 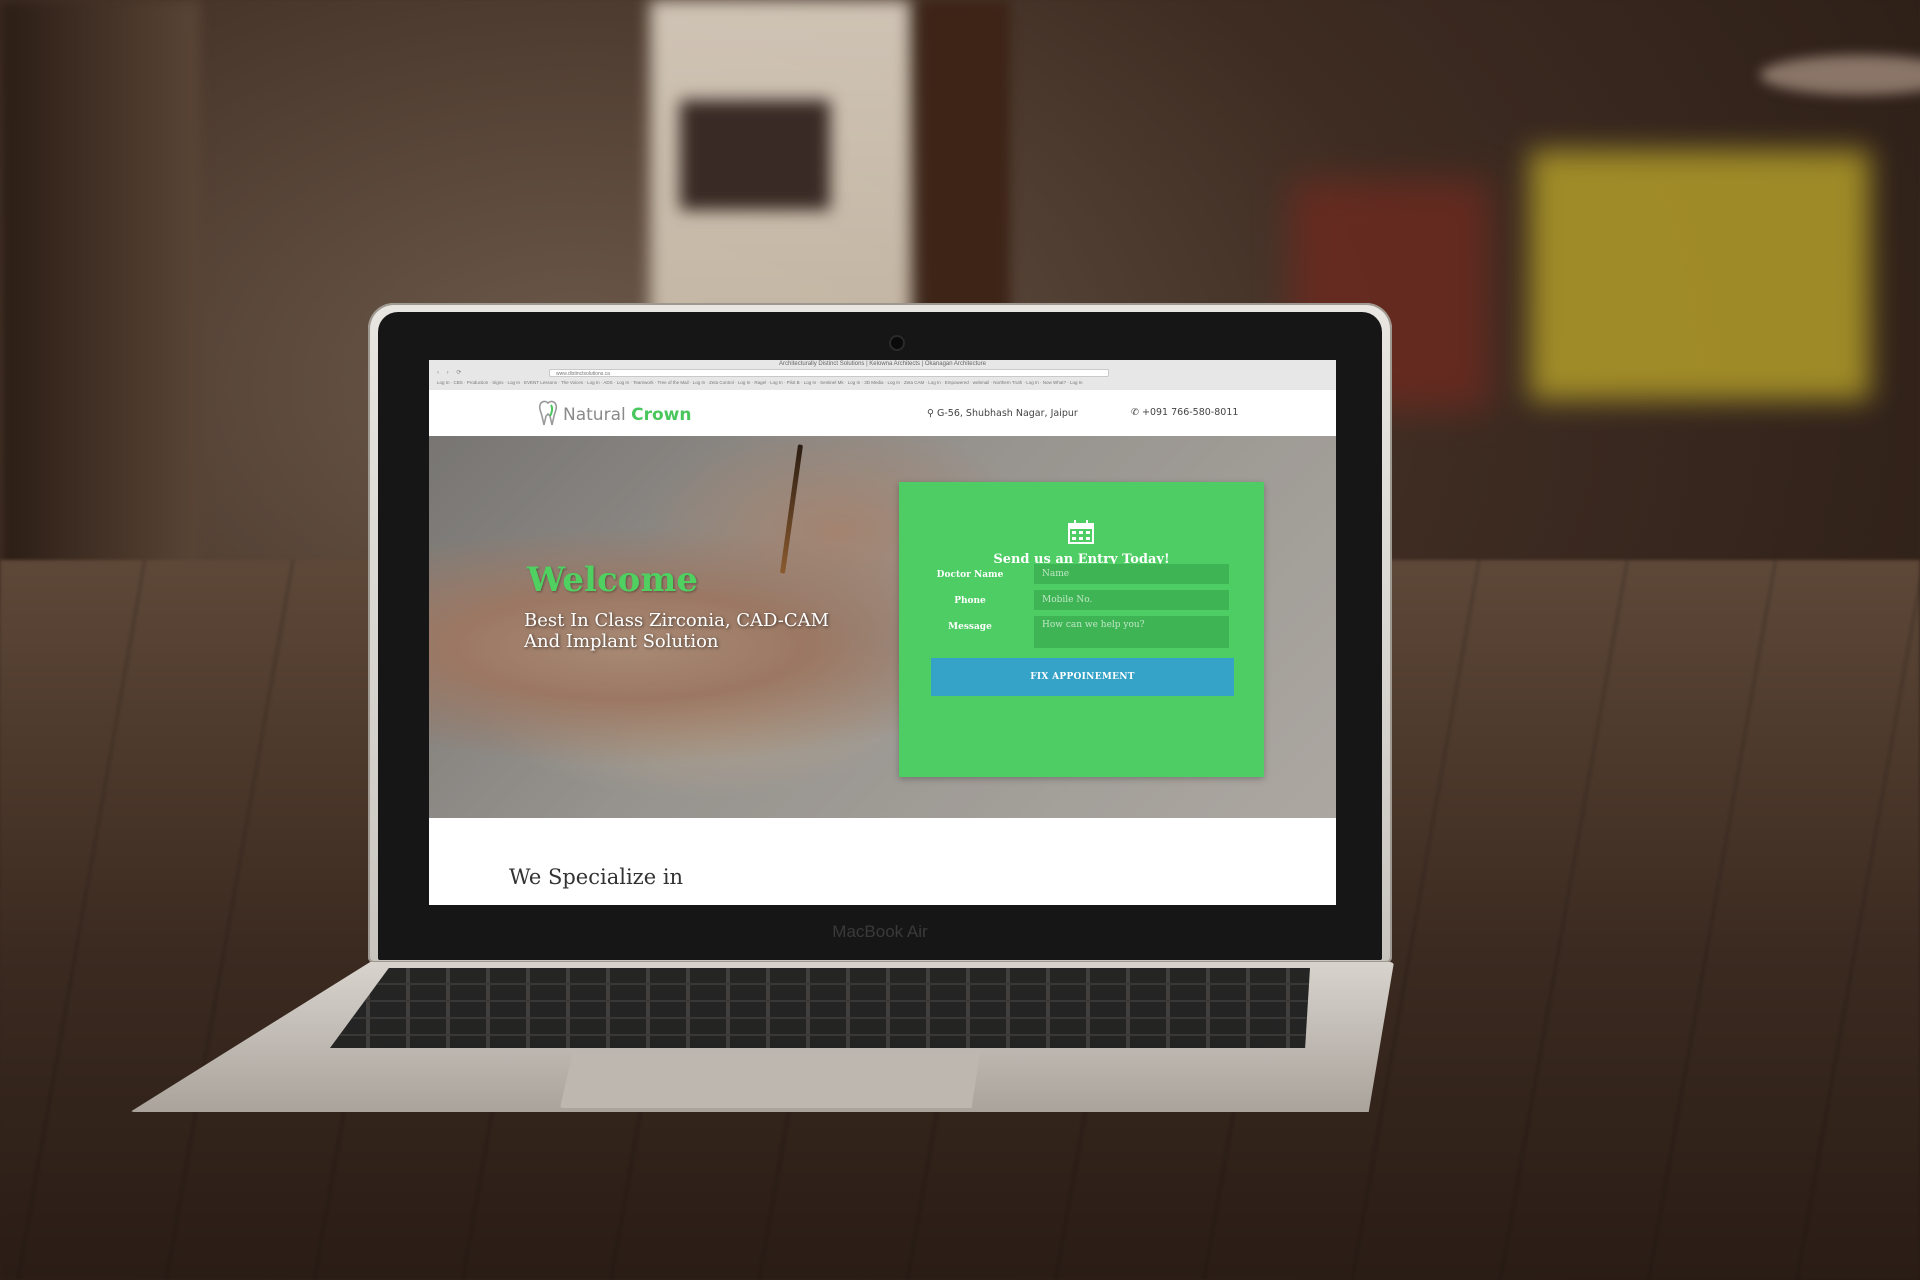 What do you see at coordinates (930, 413) in the screenshot?
I see `map-marker-icon: ⚲` at bounding box center [930, 413].